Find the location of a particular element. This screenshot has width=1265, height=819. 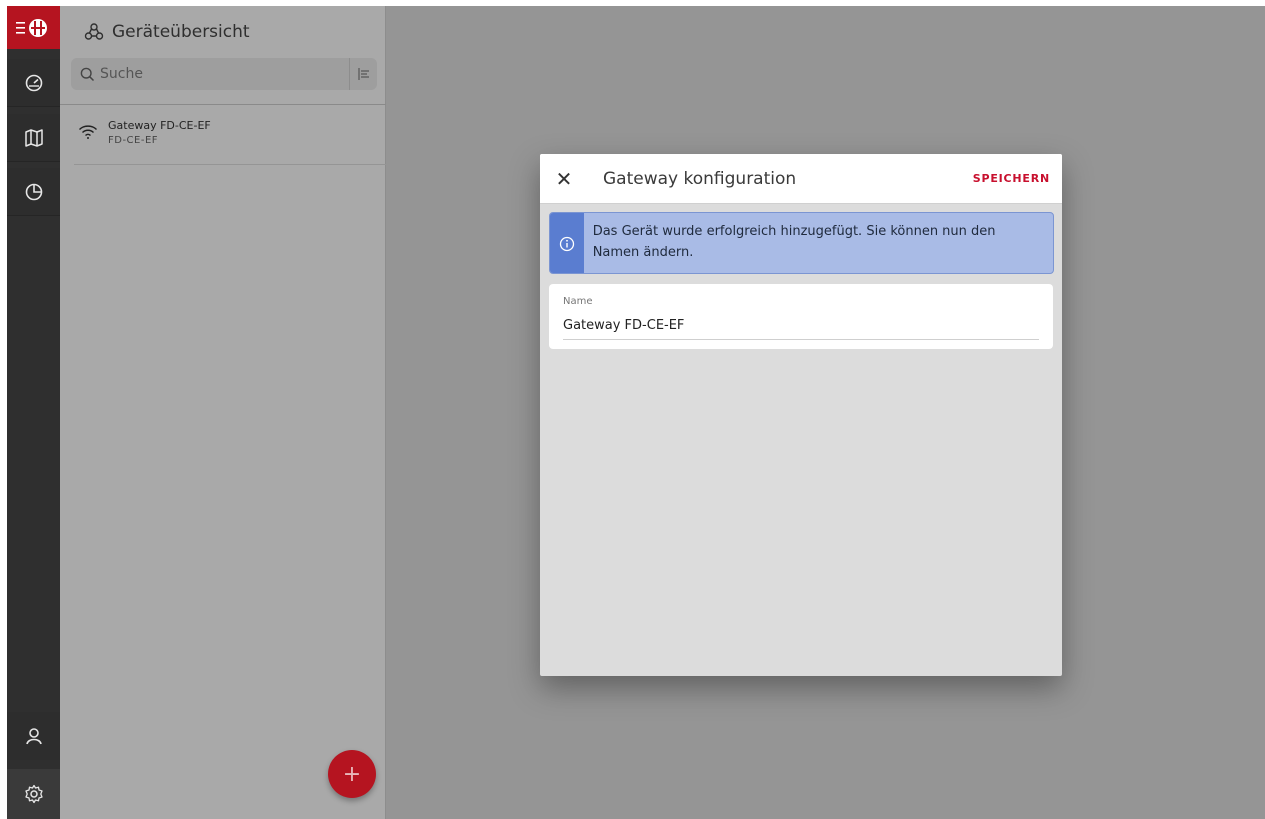

name-field: Name is located at coordinates (801, 316).